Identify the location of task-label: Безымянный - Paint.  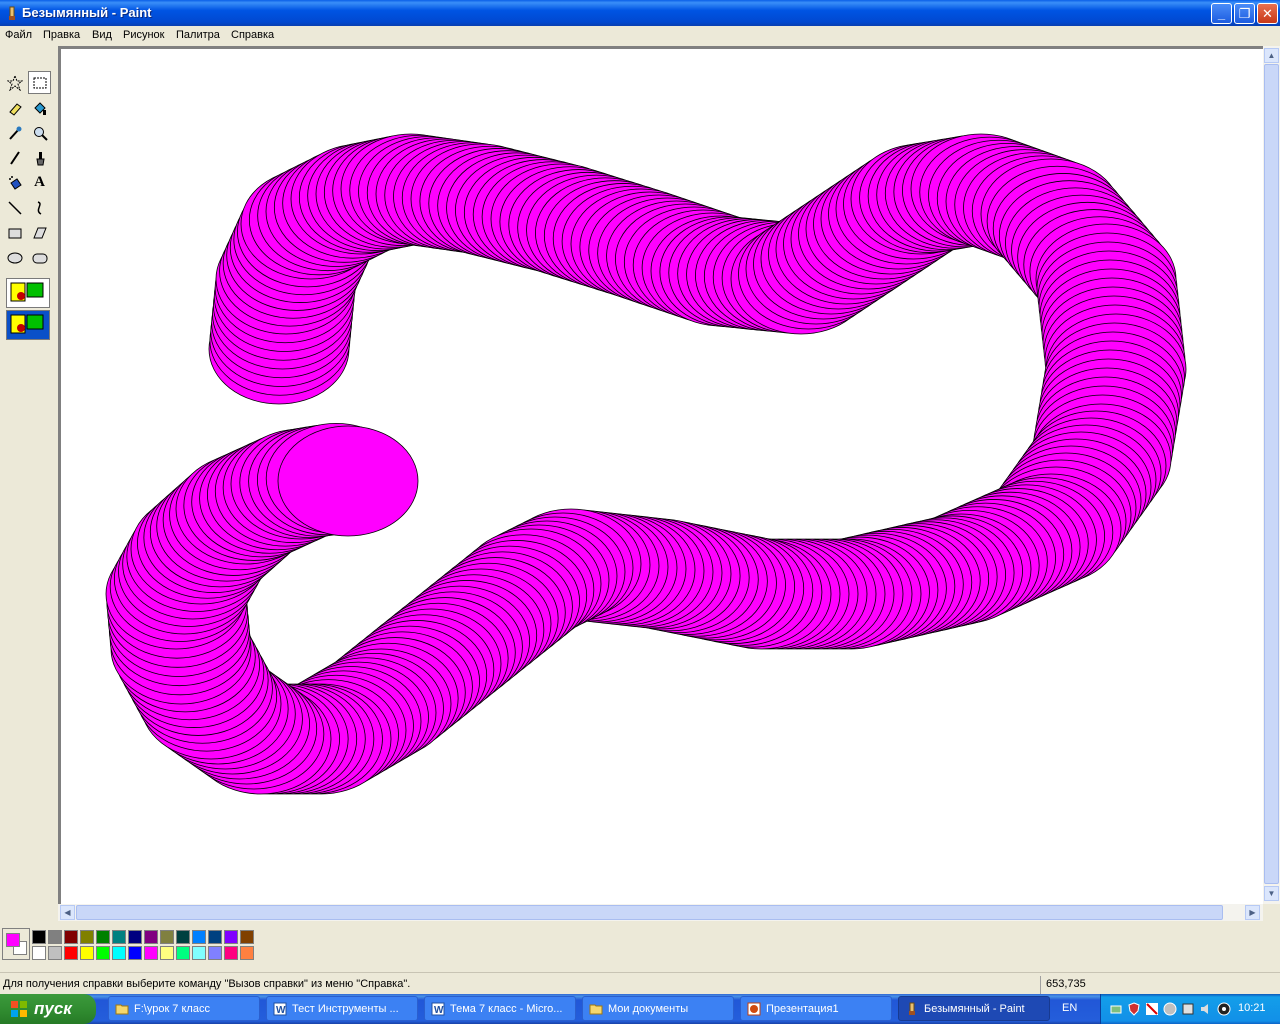
(974, 1009).